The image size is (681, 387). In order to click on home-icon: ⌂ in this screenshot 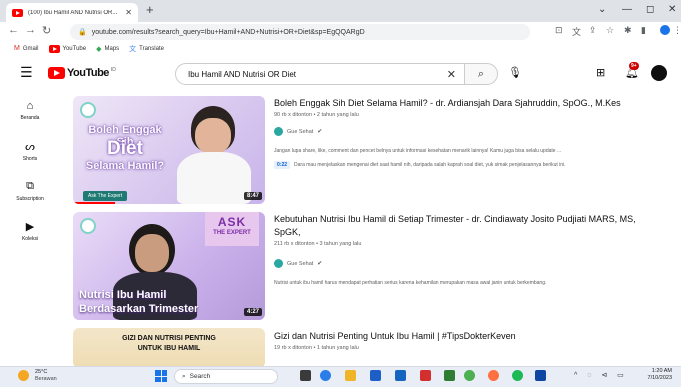, I will do `click(30, 106)`.